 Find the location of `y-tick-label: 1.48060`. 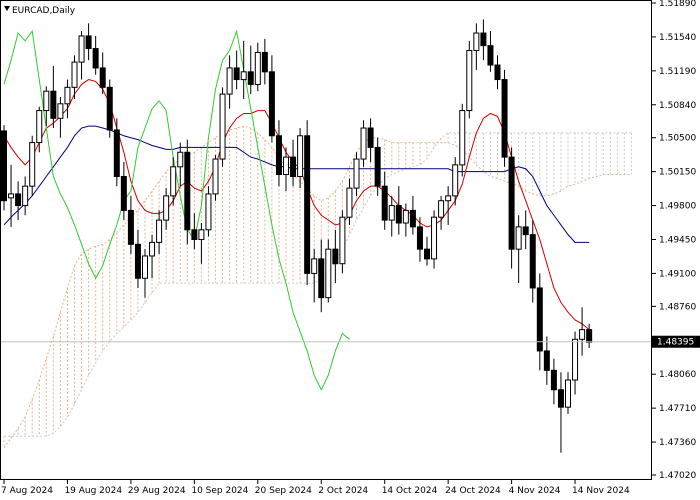

y-tick-label: 1.48060 is located at coordinates (677, 375).